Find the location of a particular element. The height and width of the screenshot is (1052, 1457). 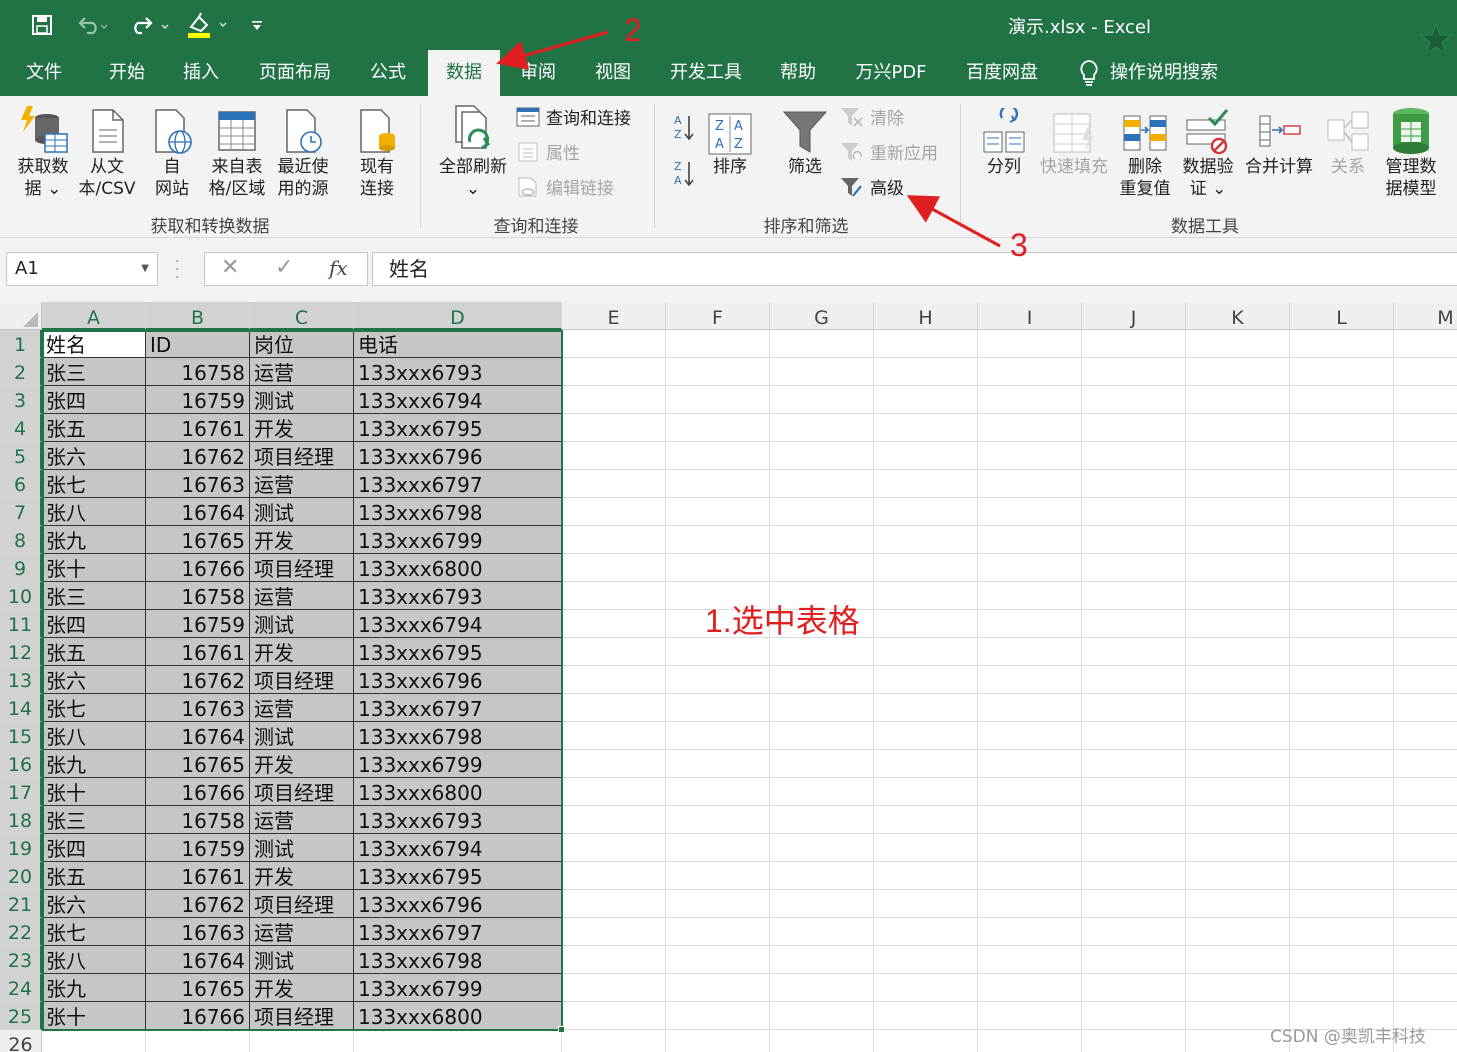

annotation-arrows is located at coordinates (748, 139).